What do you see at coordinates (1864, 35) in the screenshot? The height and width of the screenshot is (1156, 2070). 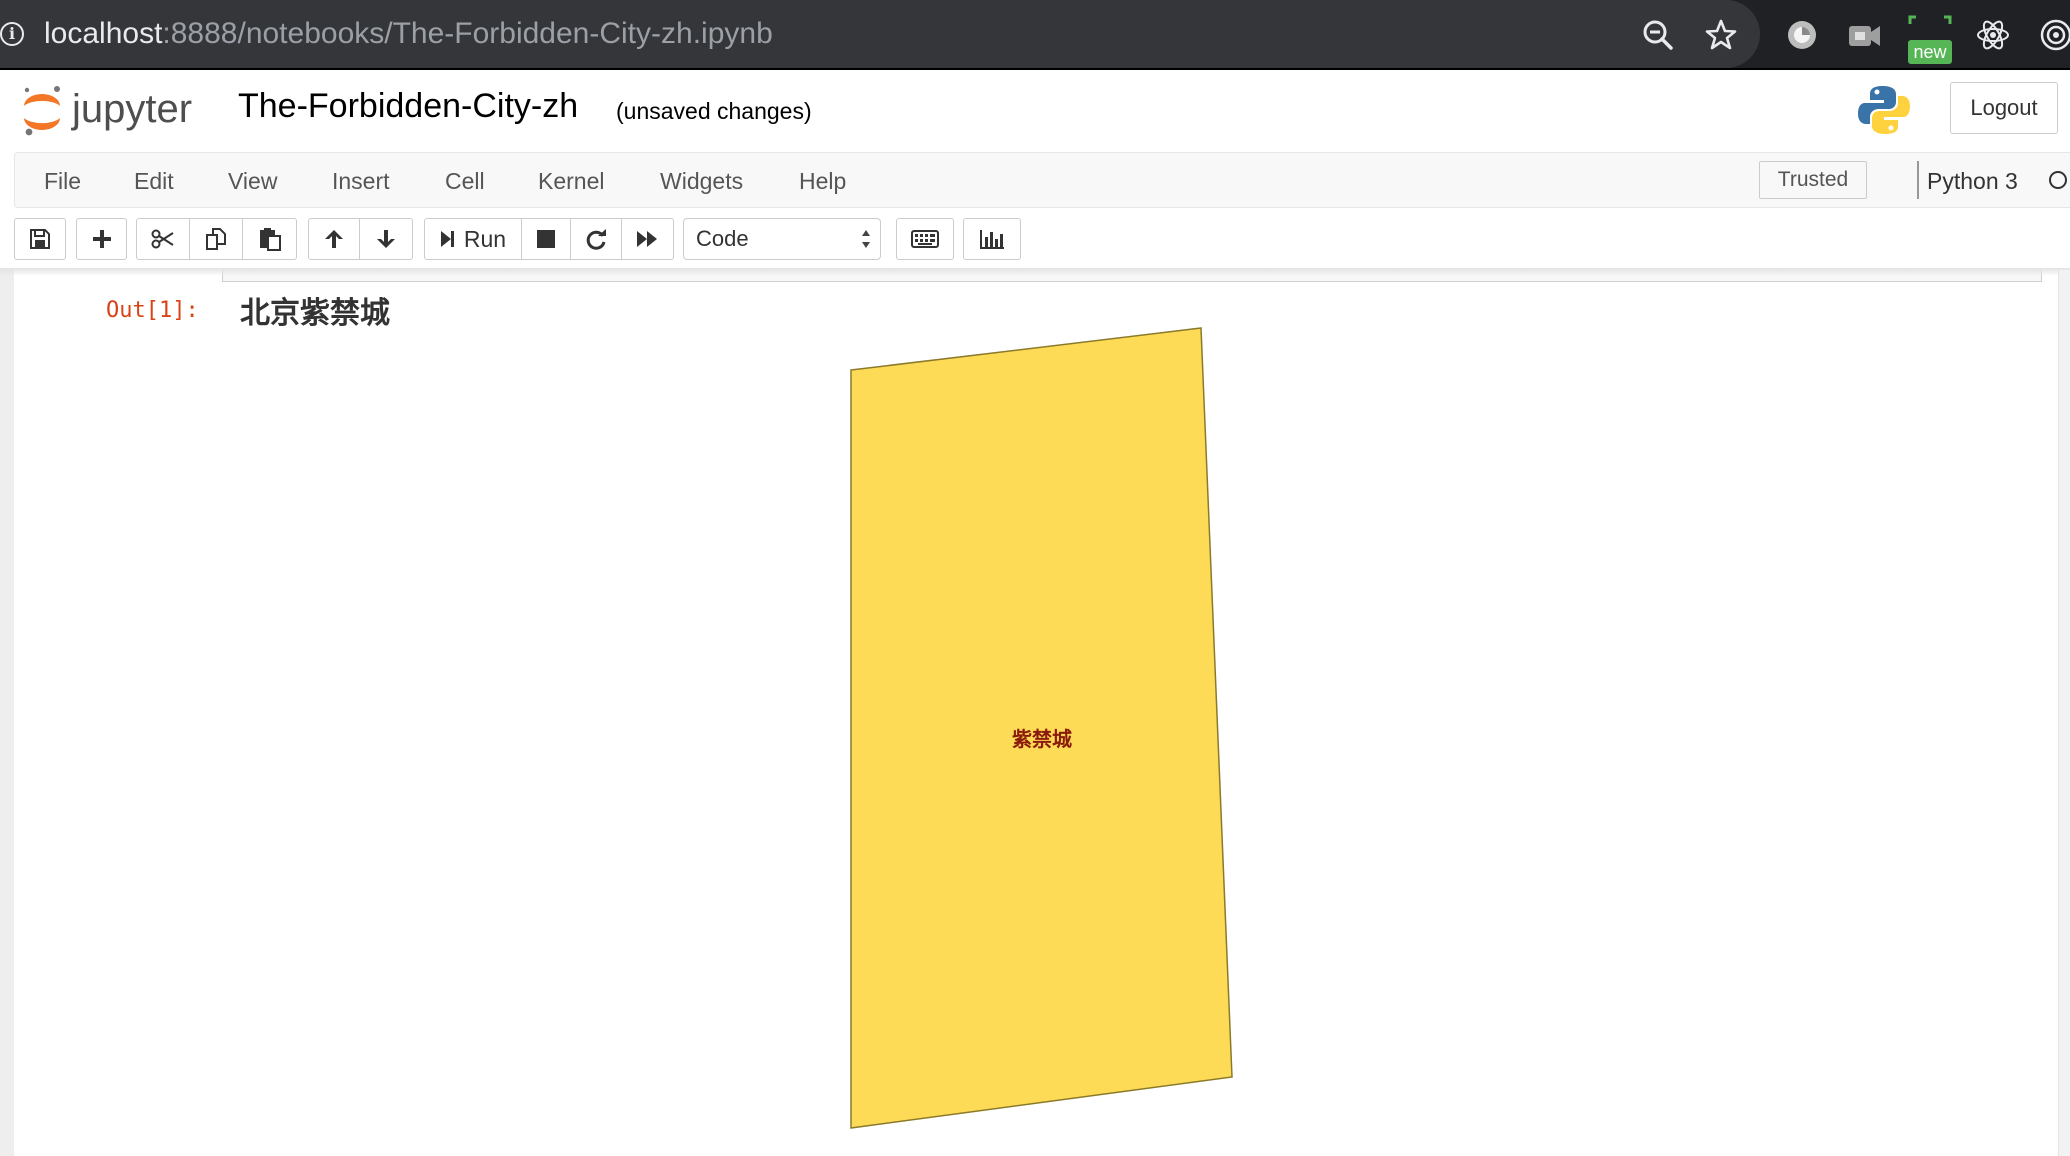 I see `extension-camera-icon` at bounding box center [1864, 35].